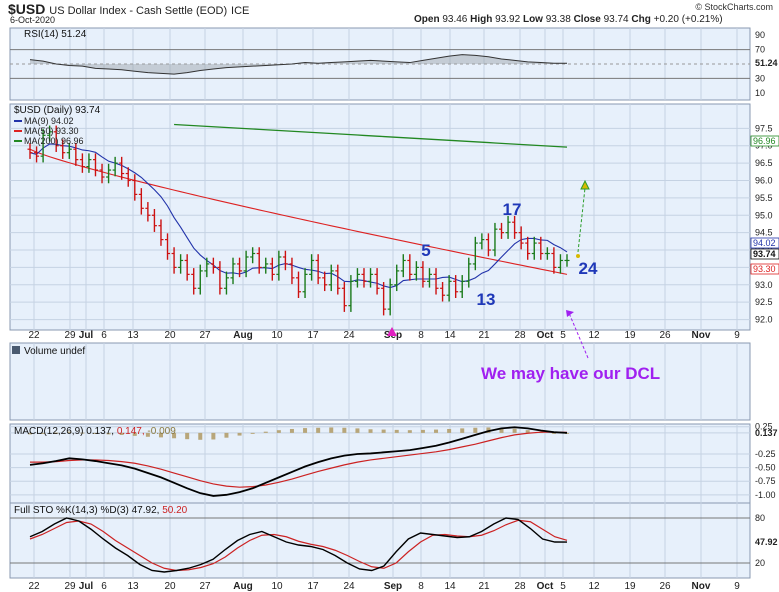 The height and width of the screenshot is (592, 779). What do you see at coordinates (57, 110) in the screenshot?
I see `price-title: $USD (Daily) 93.74` at bounding box center [57, 110].